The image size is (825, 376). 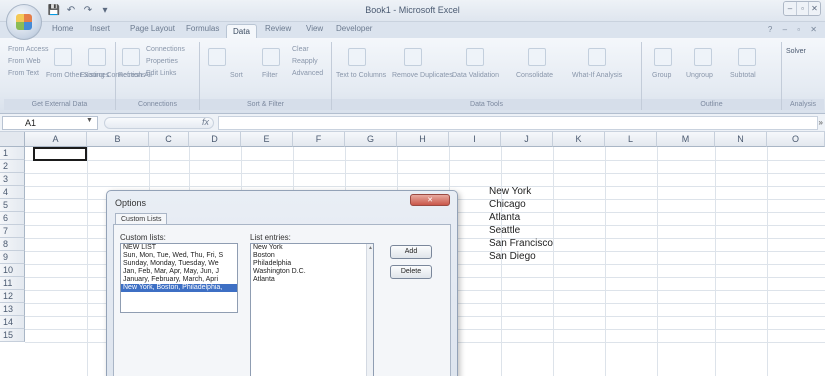 What do you see at coordinates (534, 75) in the screenshot?
I see `consolidate-button: Consolidate` at bounding box center [534, 75].